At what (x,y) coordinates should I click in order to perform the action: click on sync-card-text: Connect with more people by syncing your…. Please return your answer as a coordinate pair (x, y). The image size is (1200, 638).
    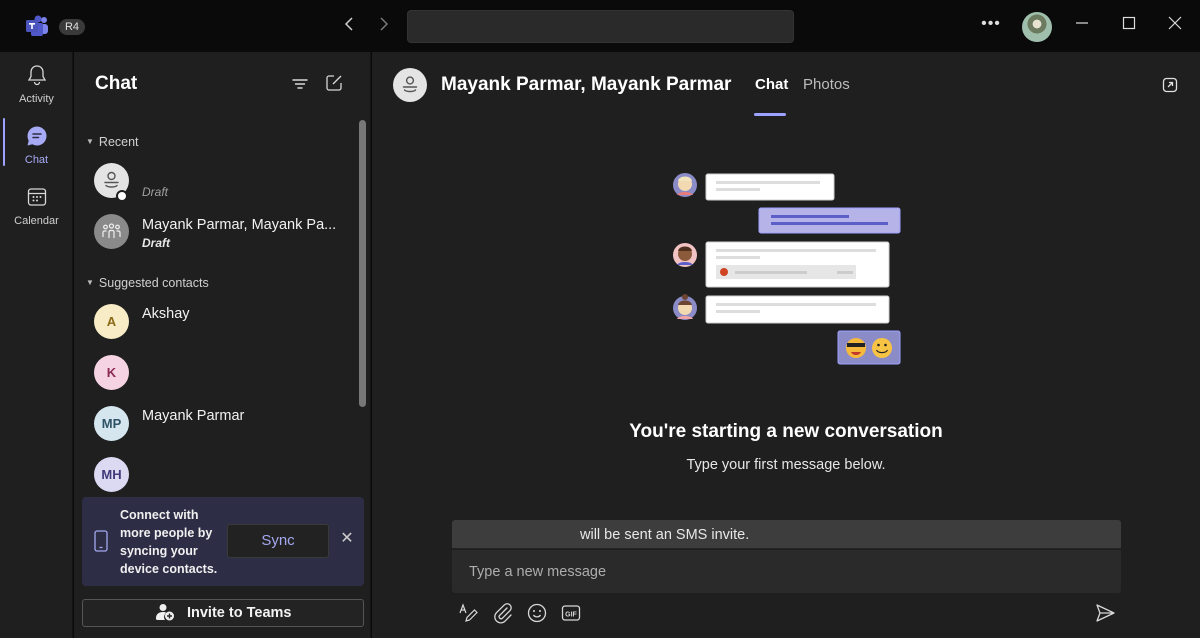
    Looking at the image, I should click on (169, 542).